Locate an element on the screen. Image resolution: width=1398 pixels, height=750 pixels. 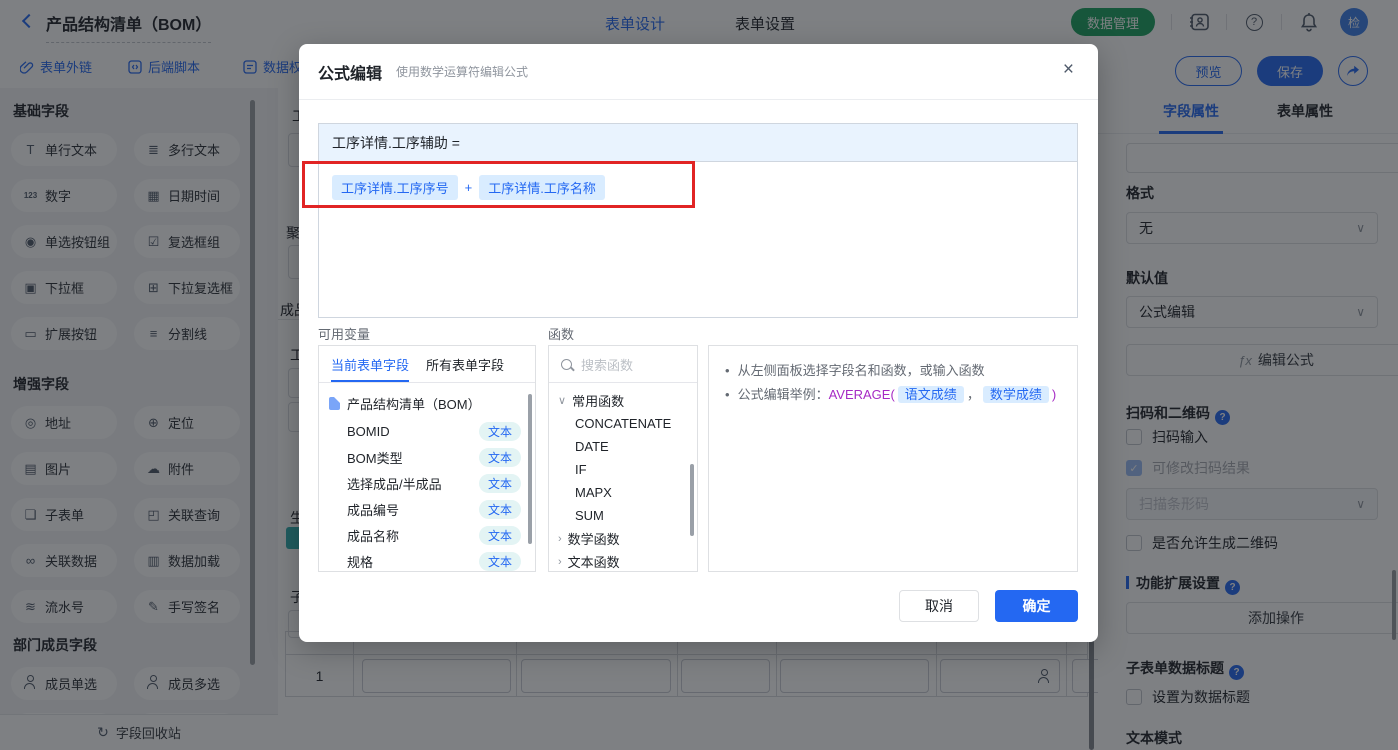
functions-section-label: 函数 is located at coordinates (561, 334).